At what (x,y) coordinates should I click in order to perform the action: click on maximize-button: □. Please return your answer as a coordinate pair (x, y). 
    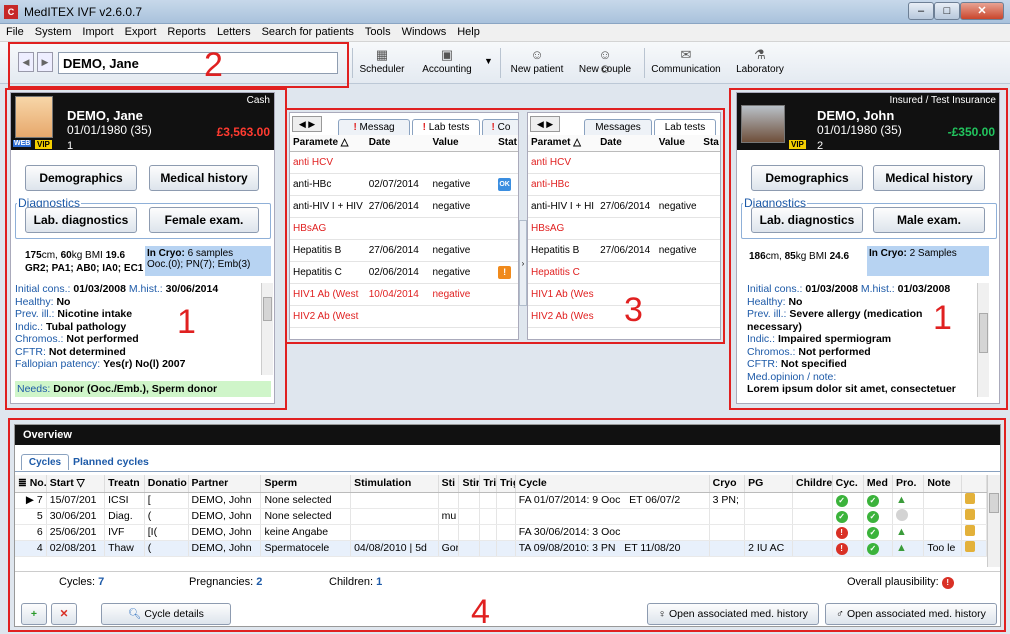
    Looking at the image, I should click on (947, 11).